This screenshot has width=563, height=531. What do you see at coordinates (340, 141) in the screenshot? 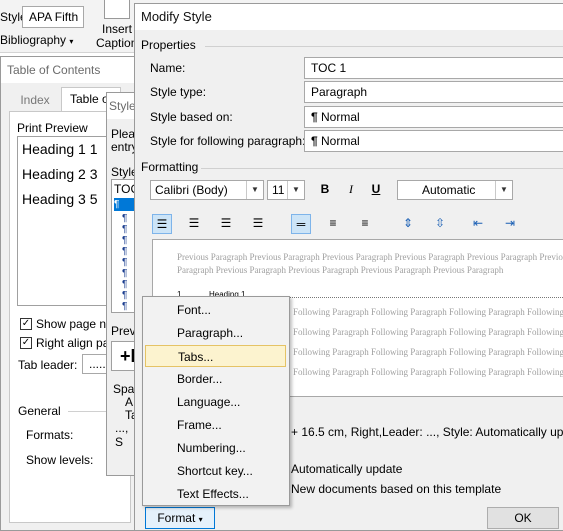
I see `following-value: Normal` at bounding box center [340, 141].